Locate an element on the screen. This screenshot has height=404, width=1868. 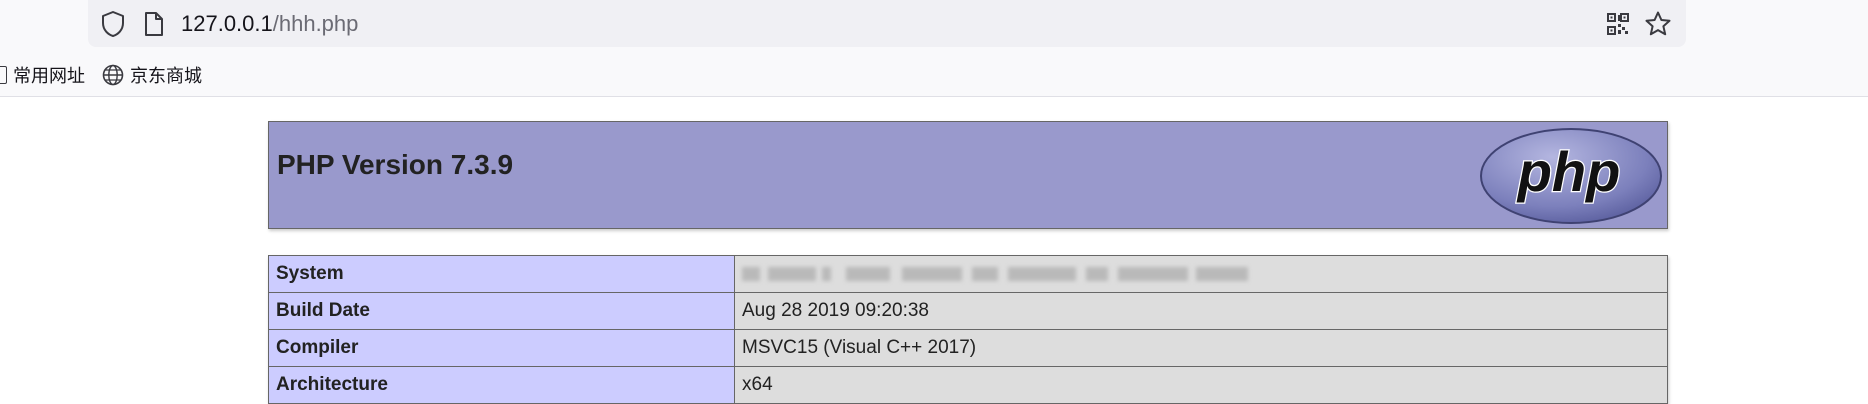
bookmark-label: 京东商城 is located at coordinates (166, 76).